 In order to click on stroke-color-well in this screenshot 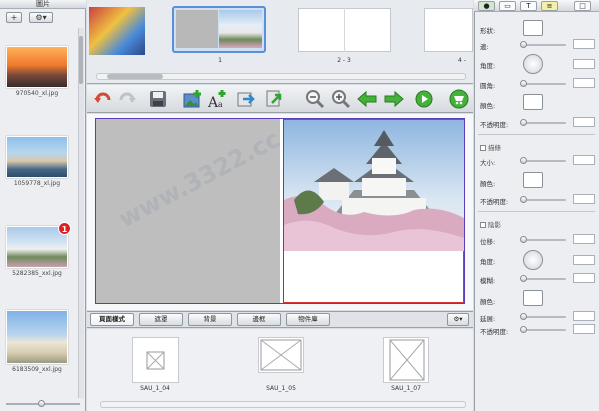, I will do `click(533, 180)`.